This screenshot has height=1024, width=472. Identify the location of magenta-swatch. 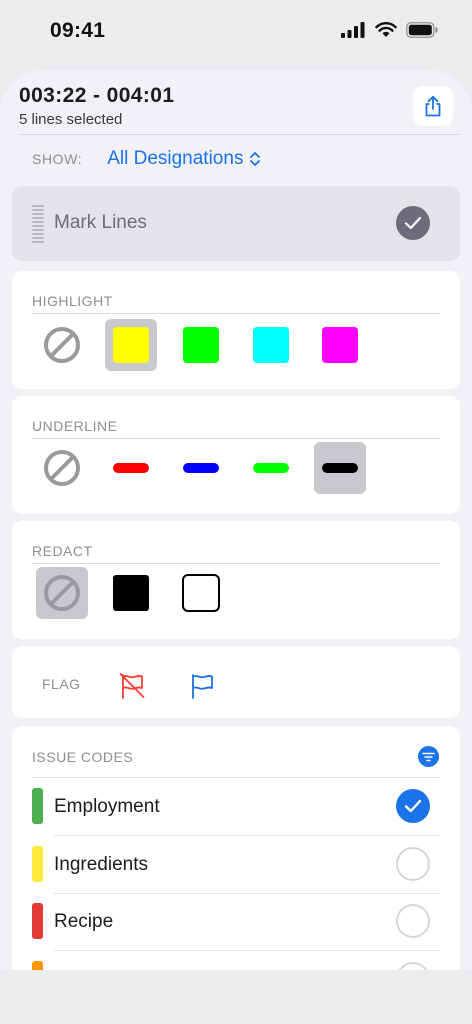
(340, 345).